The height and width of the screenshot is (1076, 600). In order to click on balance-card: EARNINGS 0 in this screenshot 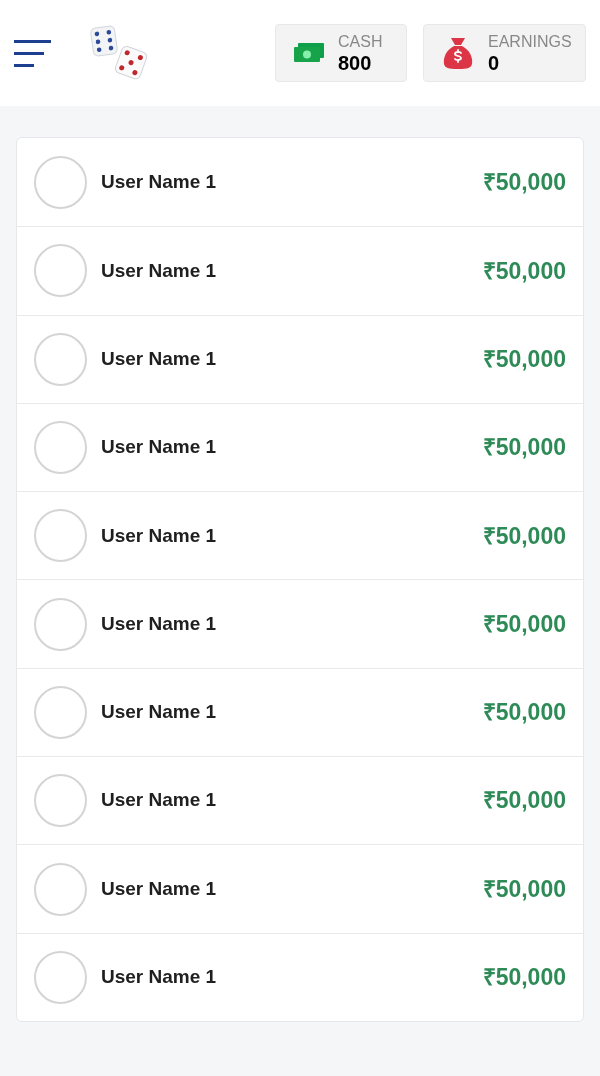, I will do `click(504, 53)`.